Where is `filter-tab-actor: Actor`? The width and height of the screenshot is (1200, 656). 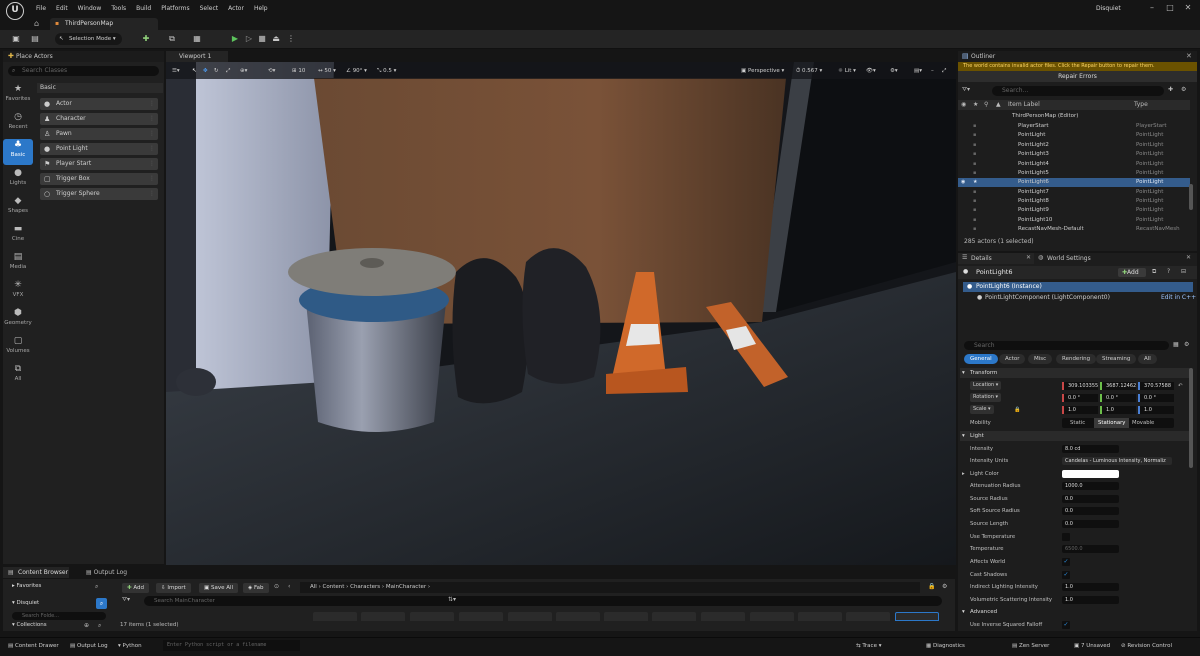 filter-tab-actor: Actor is located at coordinates (1012, 359).